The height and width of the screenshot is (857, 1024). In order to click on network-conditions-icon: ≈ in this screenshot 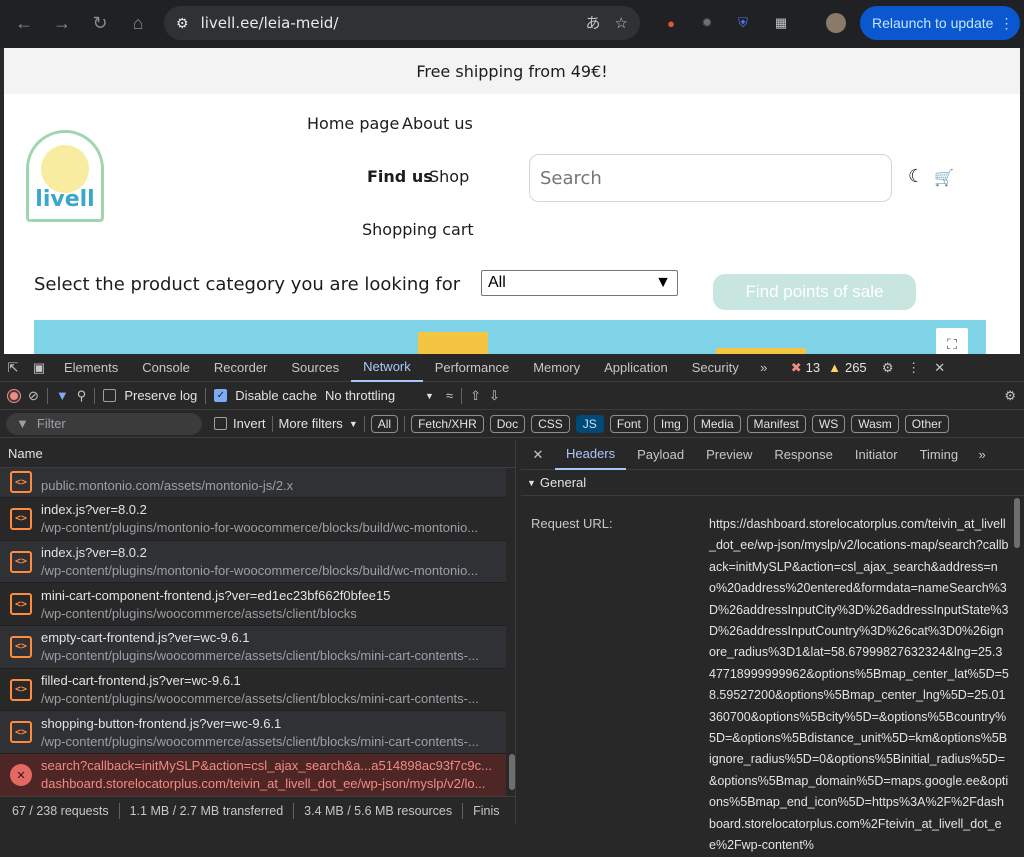, I will do `click(449, 395)`.